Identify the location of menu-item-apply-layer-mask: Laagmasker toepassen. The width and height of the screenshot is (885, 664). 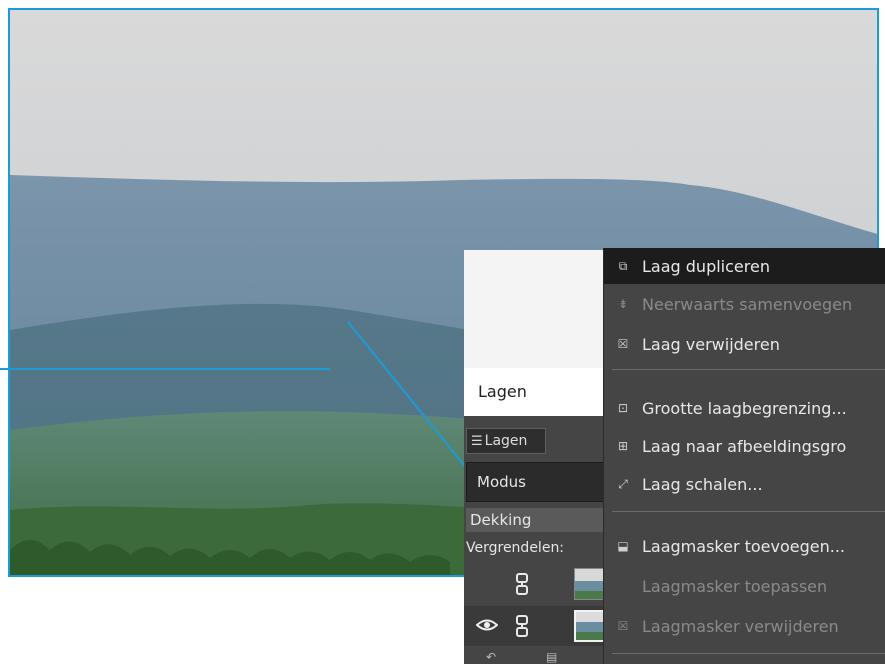
(744, 586).